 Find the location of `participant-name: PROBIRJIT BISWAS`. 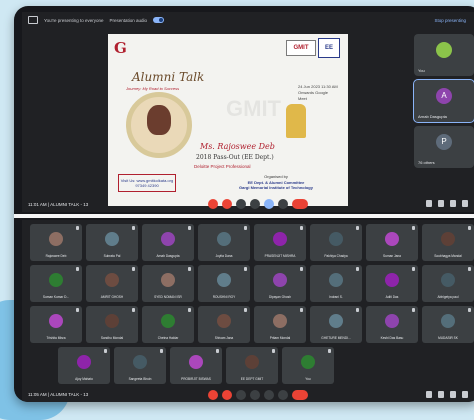

participant-name: PROBIRJIT BISWAS is located at coordinates (196, 379).